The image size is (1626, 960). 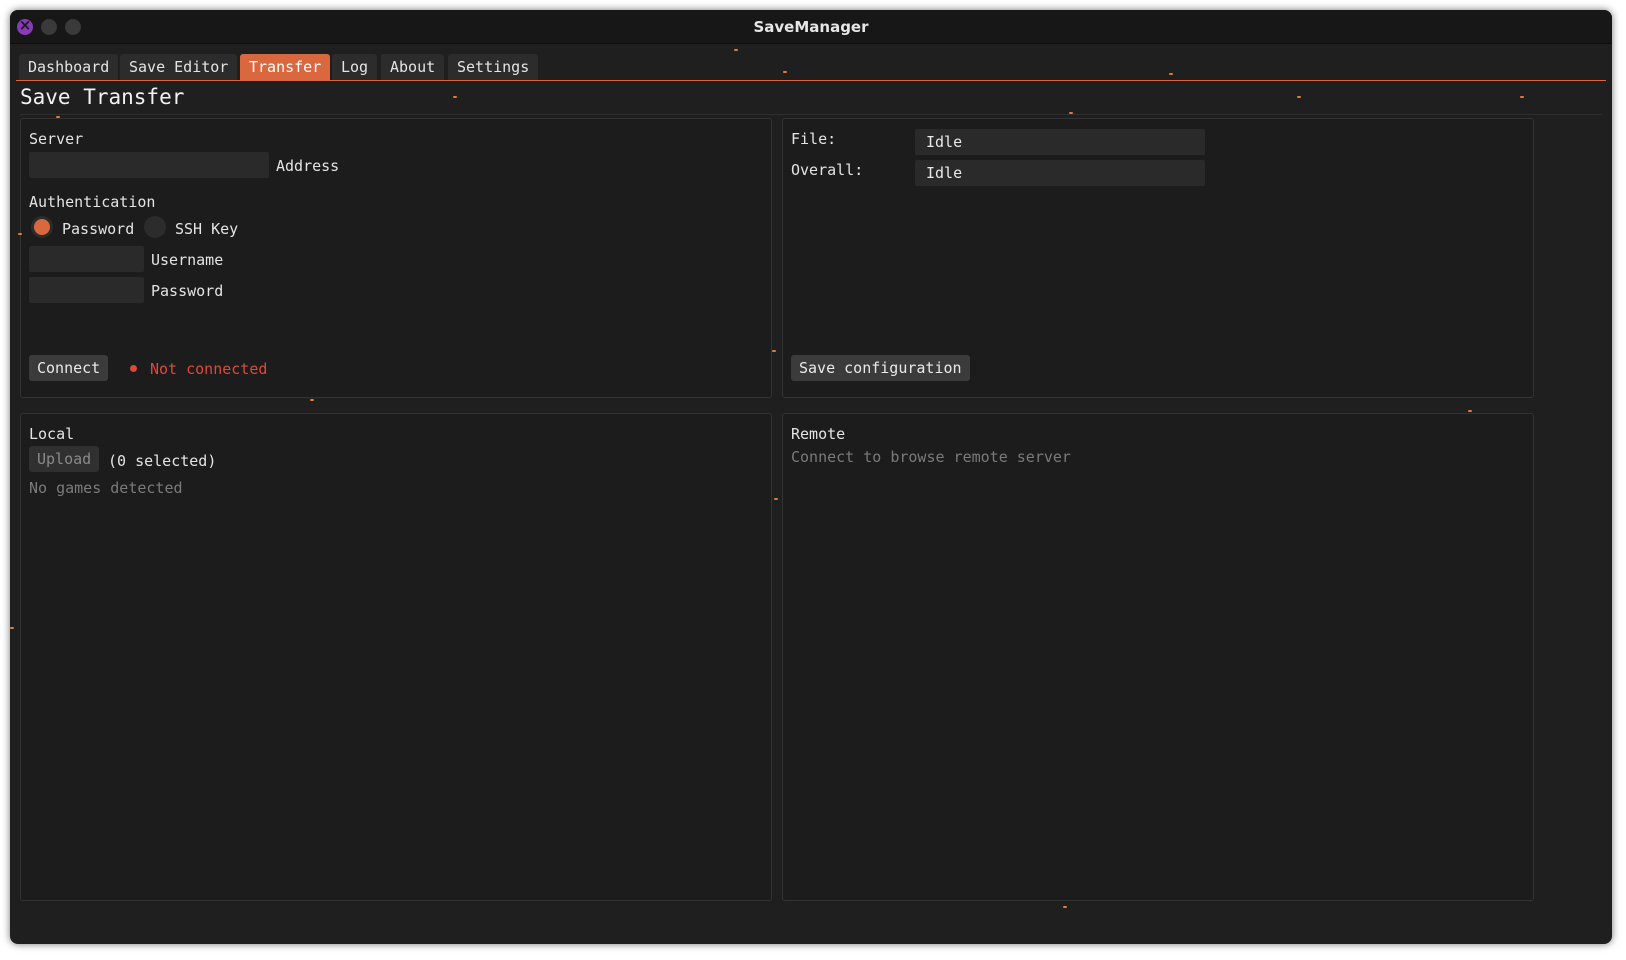 I want to click on selected-count: (0 selected), so click(x=162, y=461).